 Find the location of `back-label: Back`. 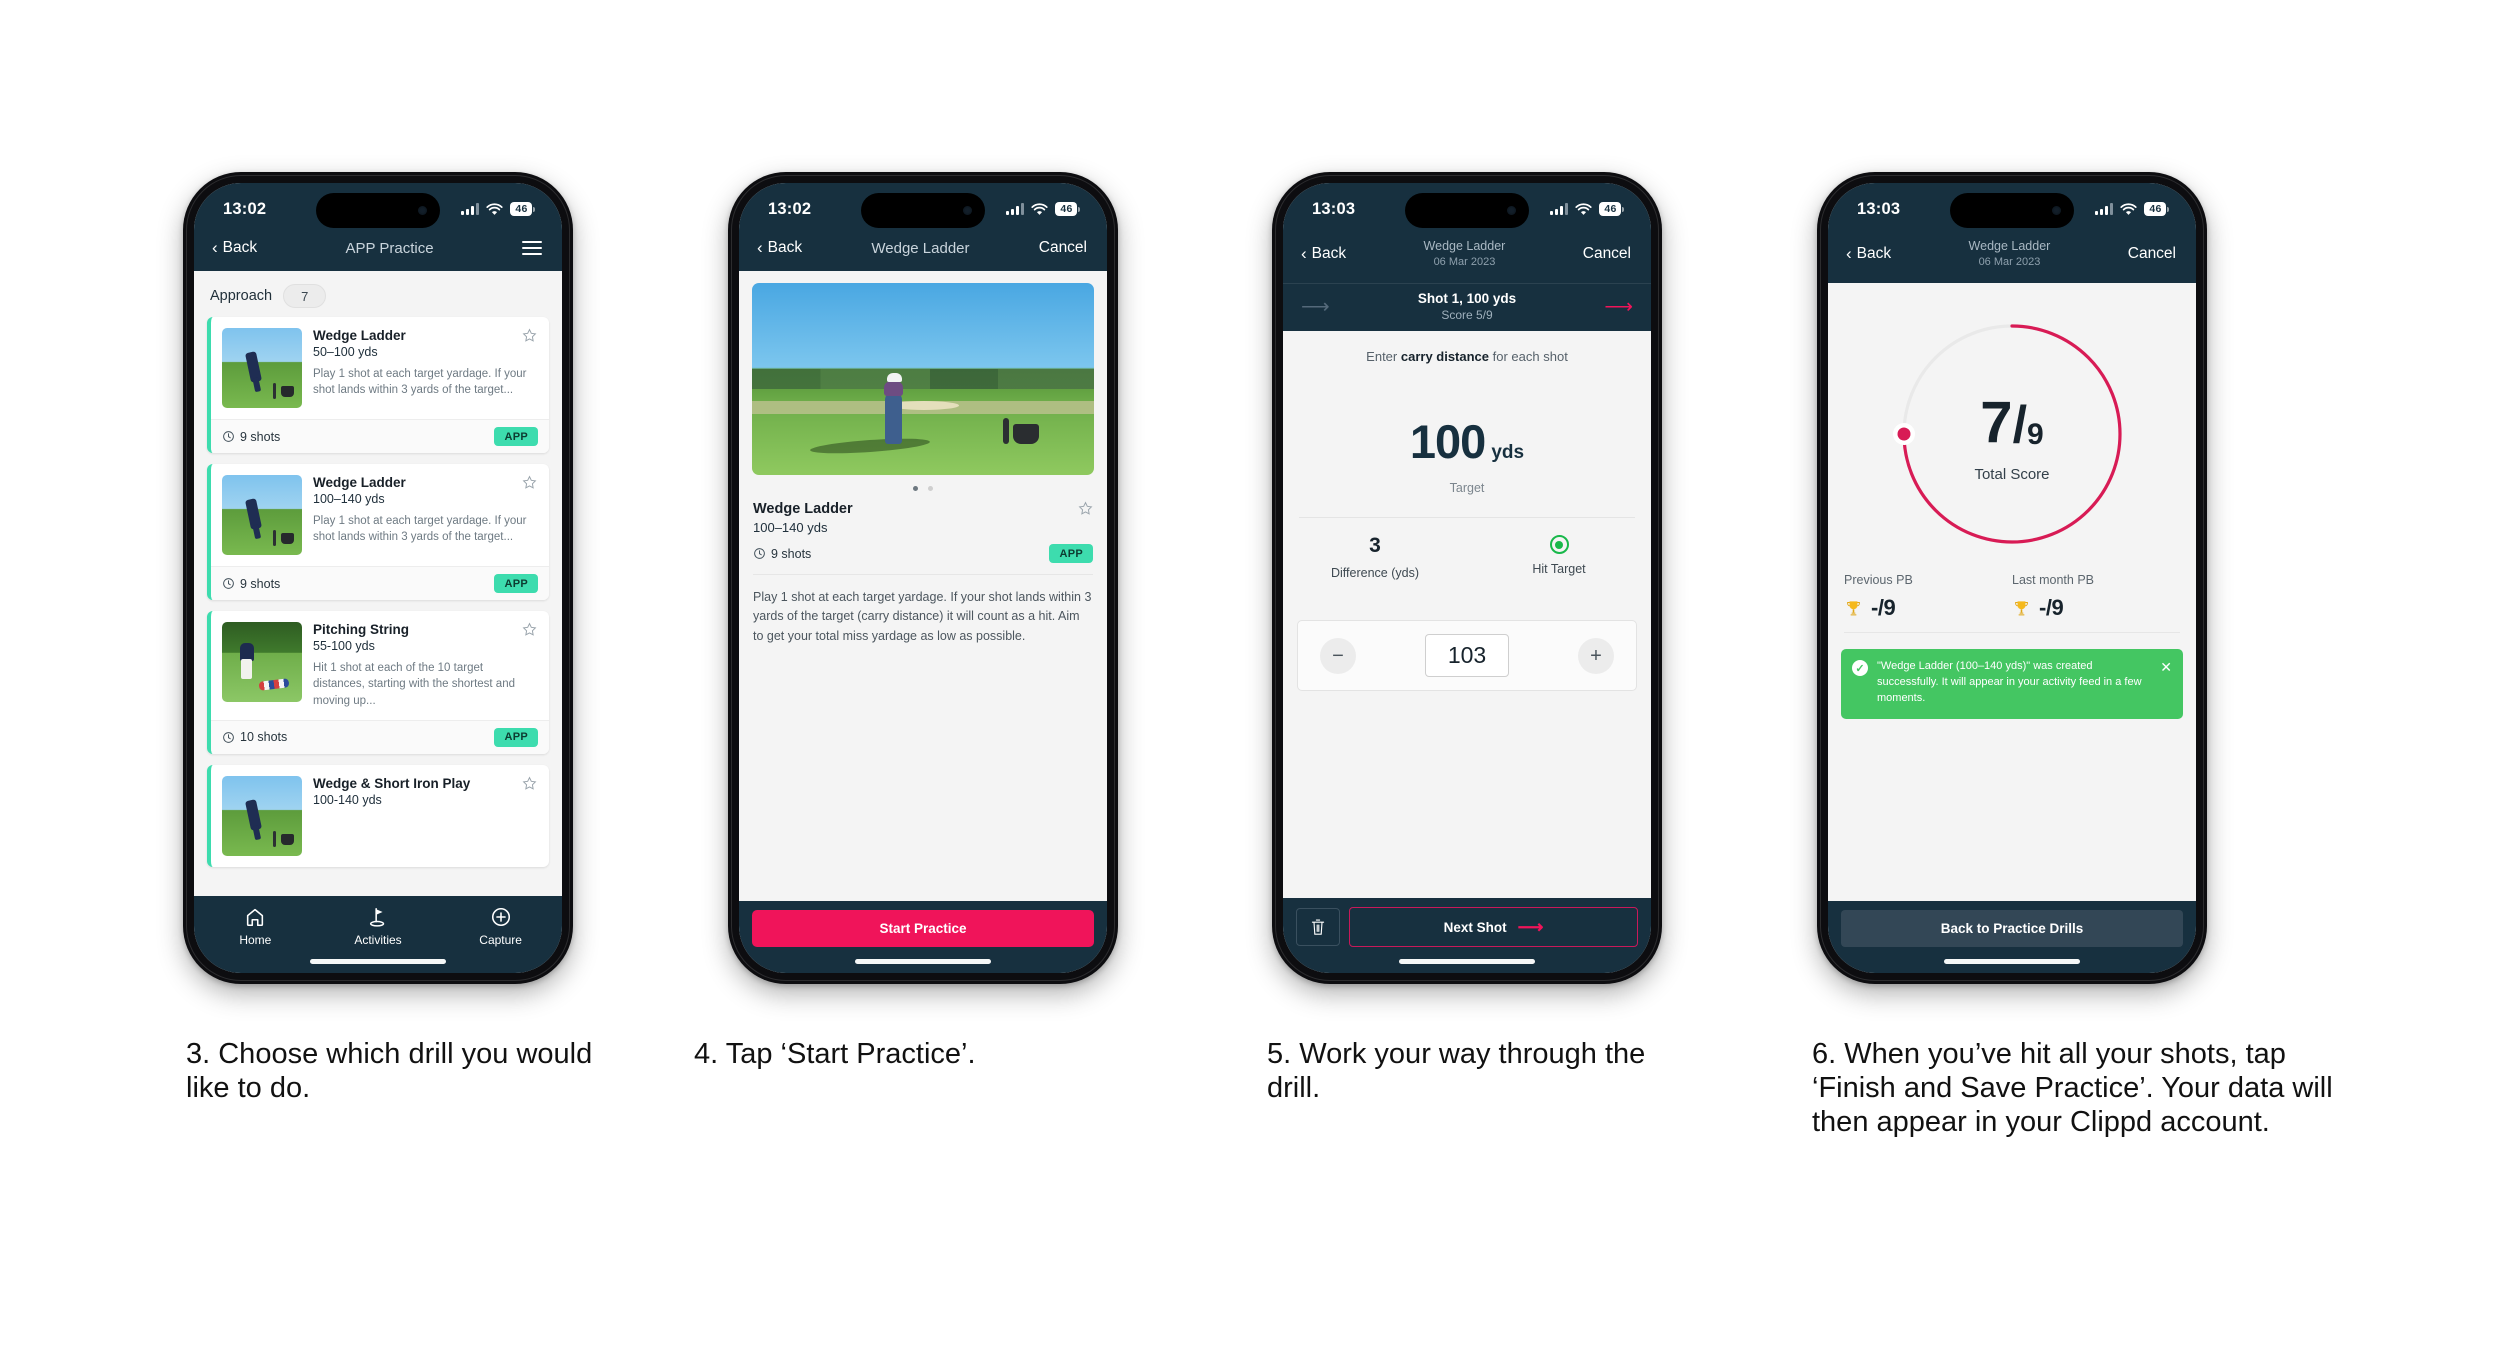

back-label: Back is located at coordinates (1329, 254).